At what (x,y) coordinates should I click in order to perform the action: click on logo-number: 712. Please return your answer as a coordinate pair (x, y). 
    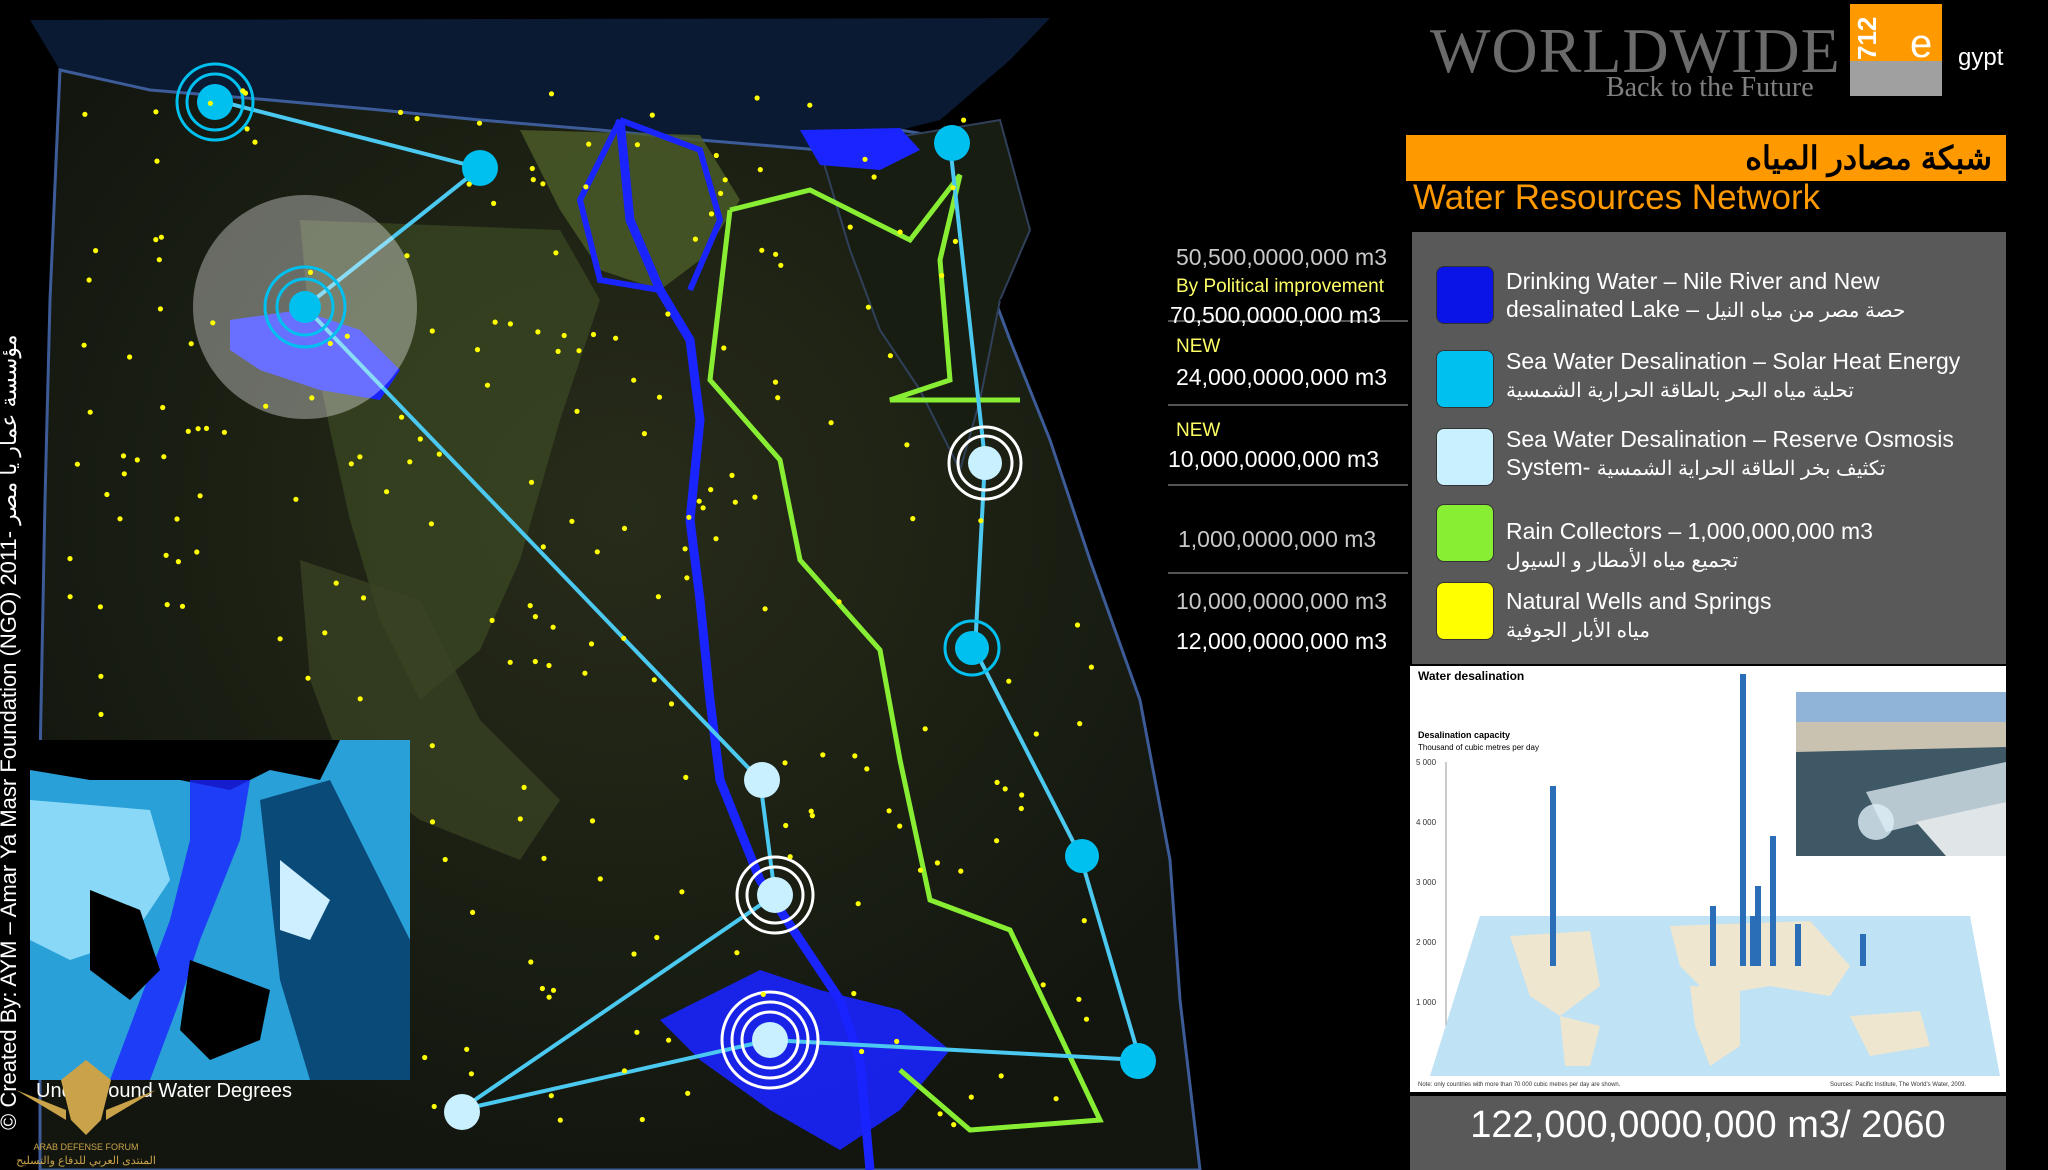
    Looking at the image, I should click on (1867, 38).